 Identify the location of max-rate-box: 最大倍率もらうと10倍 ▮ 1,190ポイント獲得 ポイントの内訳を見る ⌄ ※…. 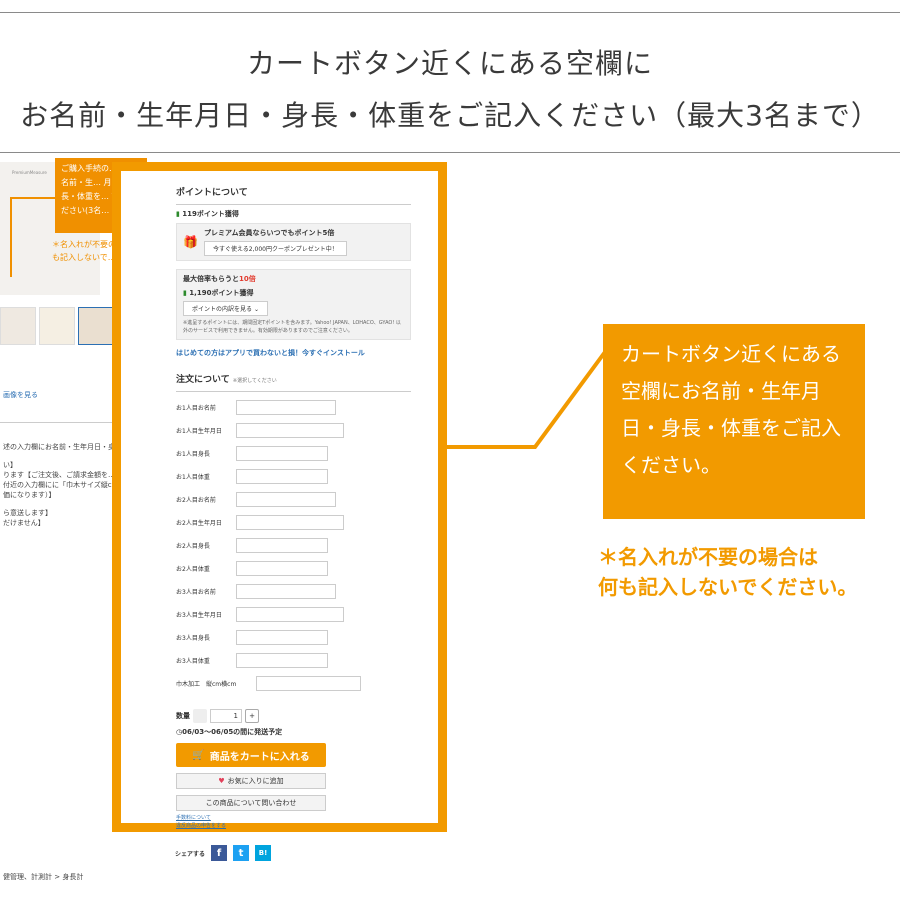
(293, 304).